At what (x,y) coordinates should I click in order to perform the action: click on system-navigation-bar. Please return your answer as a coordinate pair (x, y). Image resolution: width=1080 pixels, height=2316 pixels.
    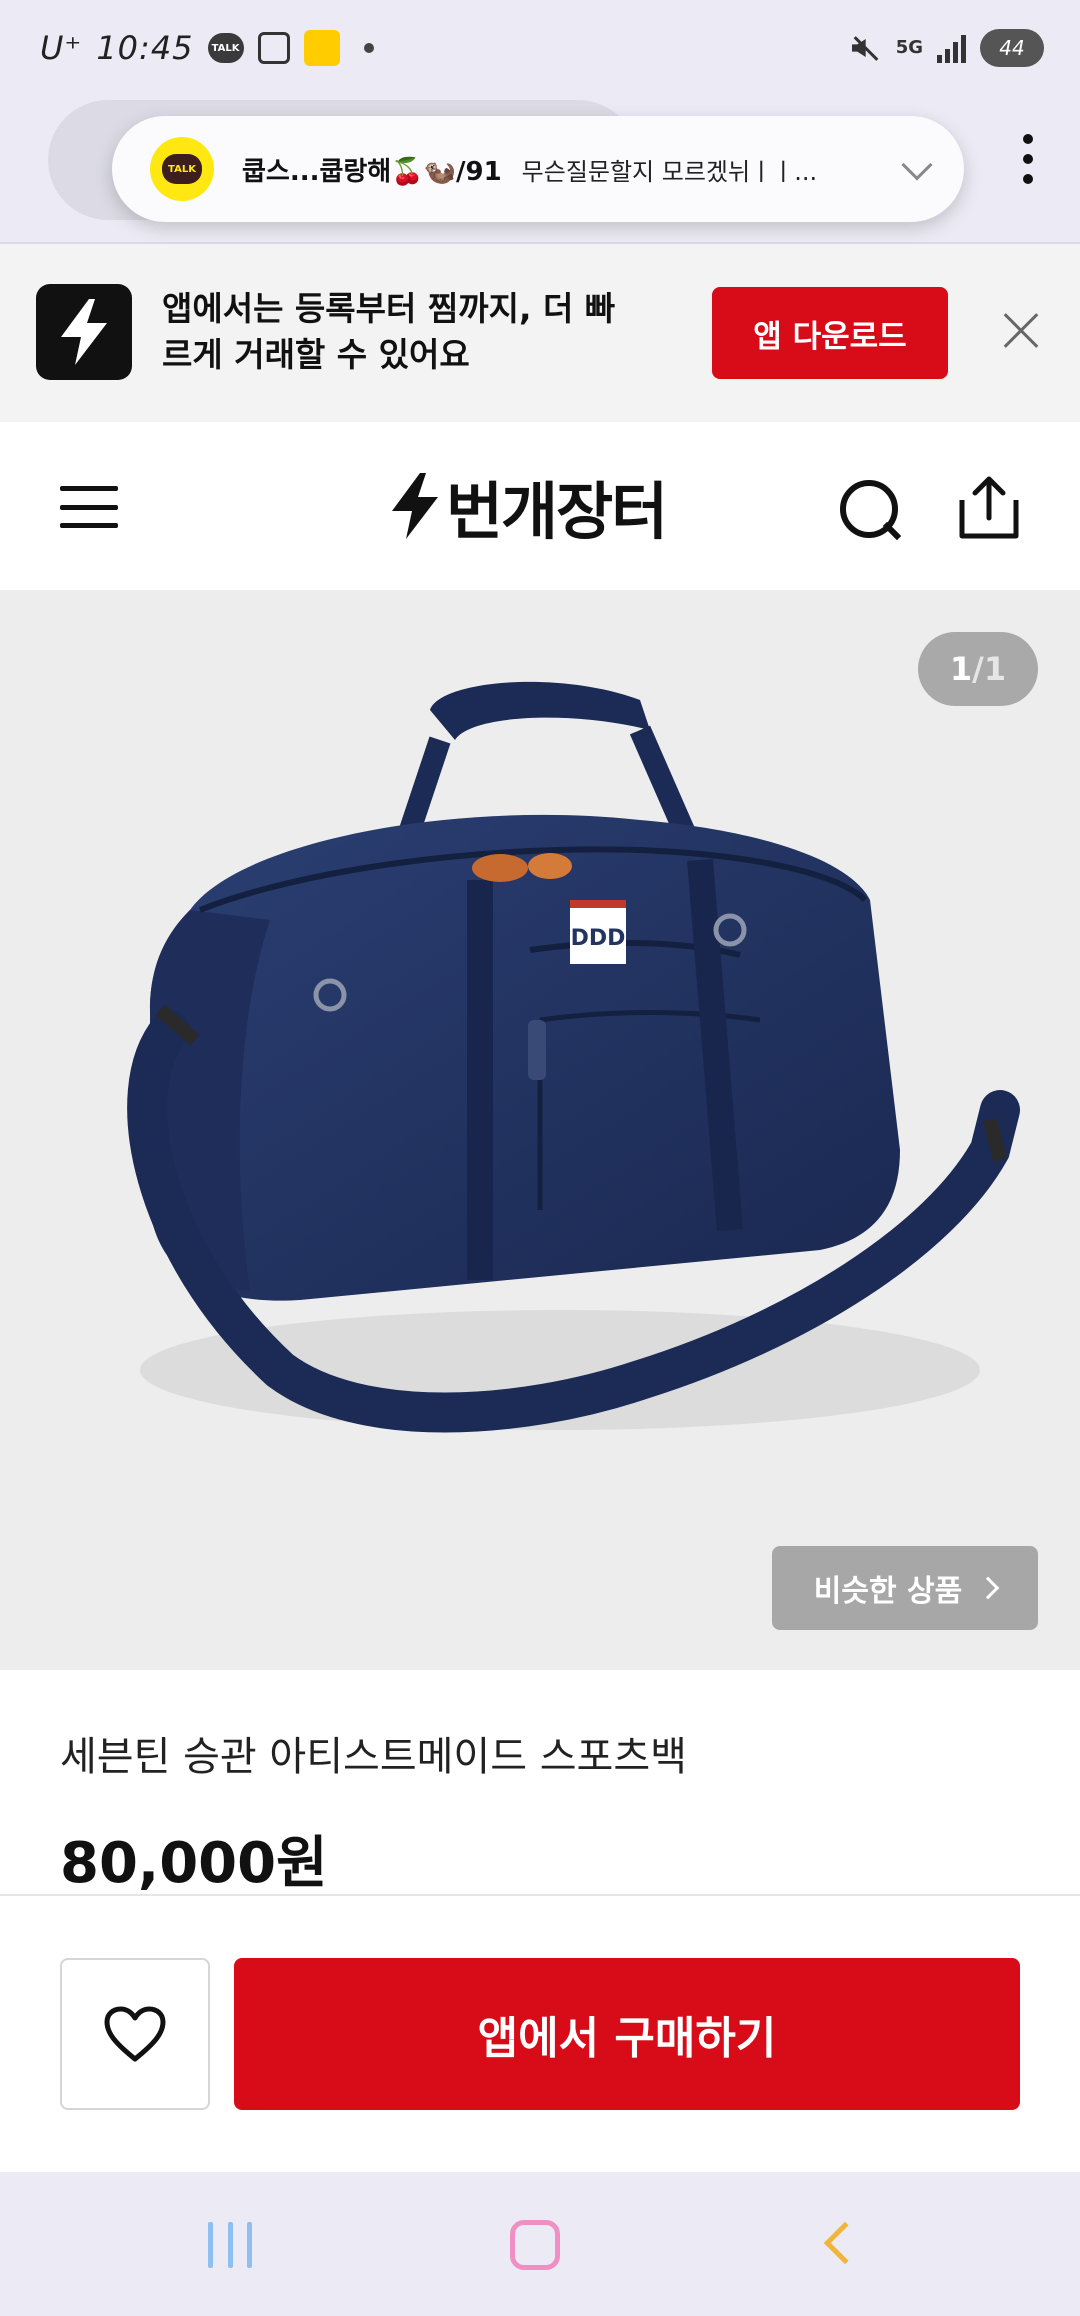
    Looking at the image, I should click on (540, 2244).